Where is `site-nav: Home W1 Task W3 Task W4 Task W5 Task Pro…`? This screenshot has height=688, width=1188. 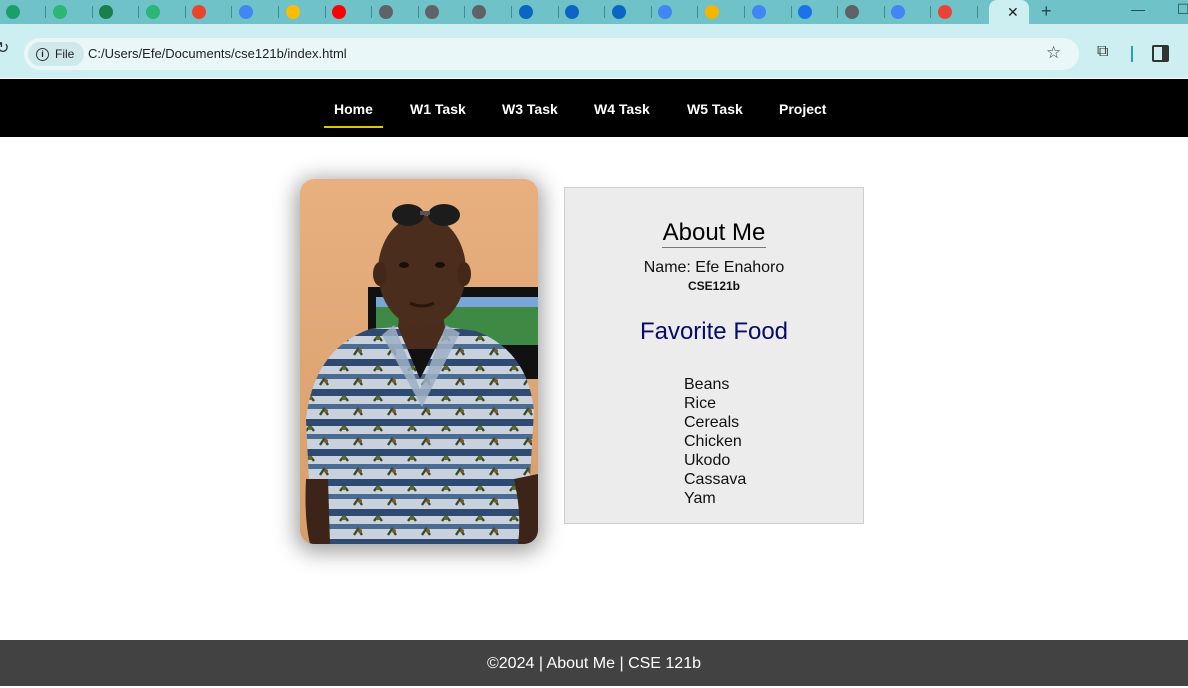
site-nav: Home W1 Task W3 Task W4 Task W5 Task Pro… is located at coordinates (594, 108).